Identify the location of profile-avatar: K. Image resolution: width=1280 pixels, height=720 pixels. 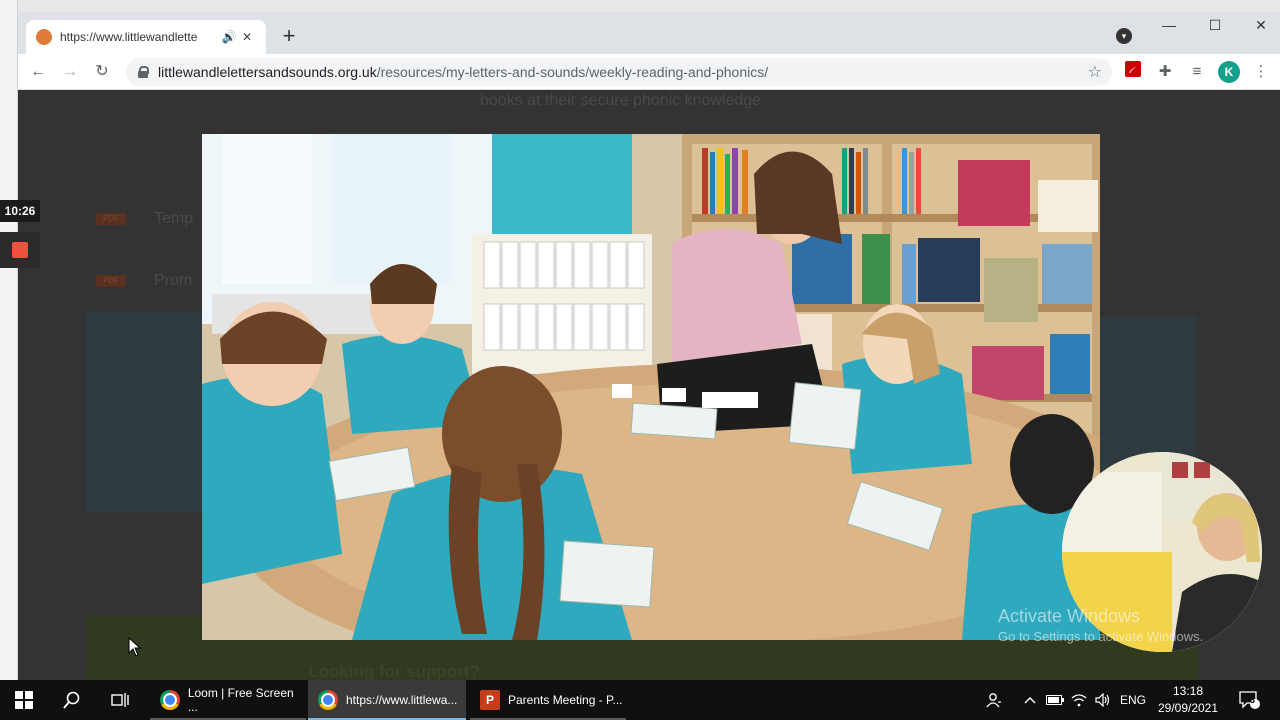
(1229, 72).